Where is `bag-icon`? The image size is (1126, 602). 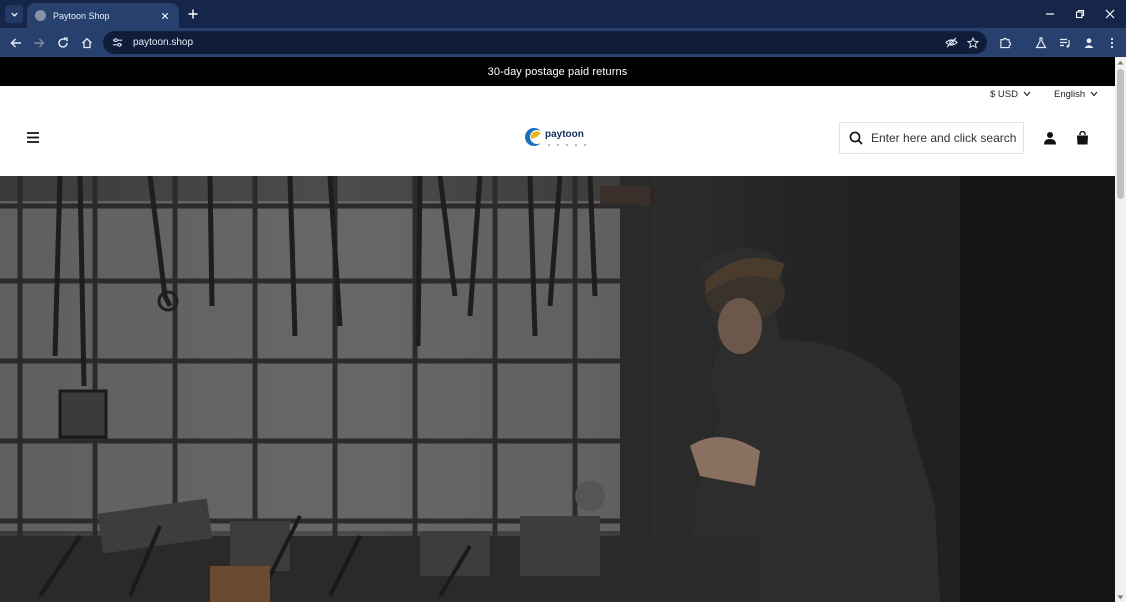 bag-icon is located at coordinates (1082, 138).